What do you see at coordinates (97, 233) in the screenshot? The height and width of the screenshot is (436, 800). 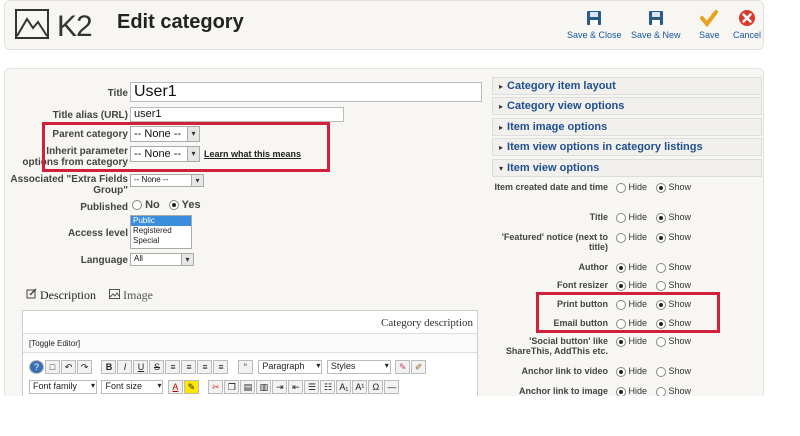 I see `access-level-label: Access level` at bounding box center [97, 233].